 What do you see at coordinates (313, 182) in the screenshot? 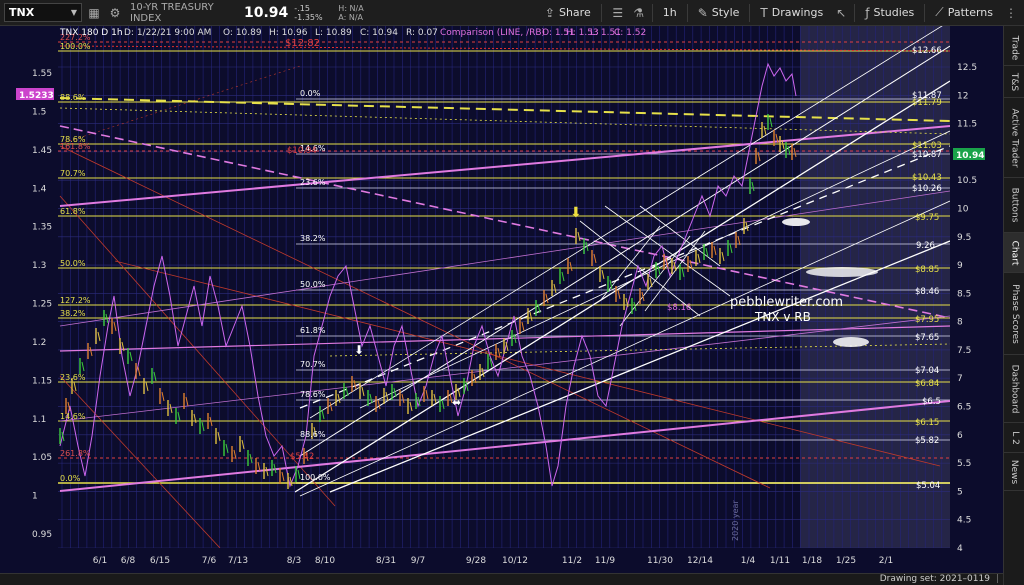
I see `fib-right-label: 23.6%` at bounding box center [313, 182].